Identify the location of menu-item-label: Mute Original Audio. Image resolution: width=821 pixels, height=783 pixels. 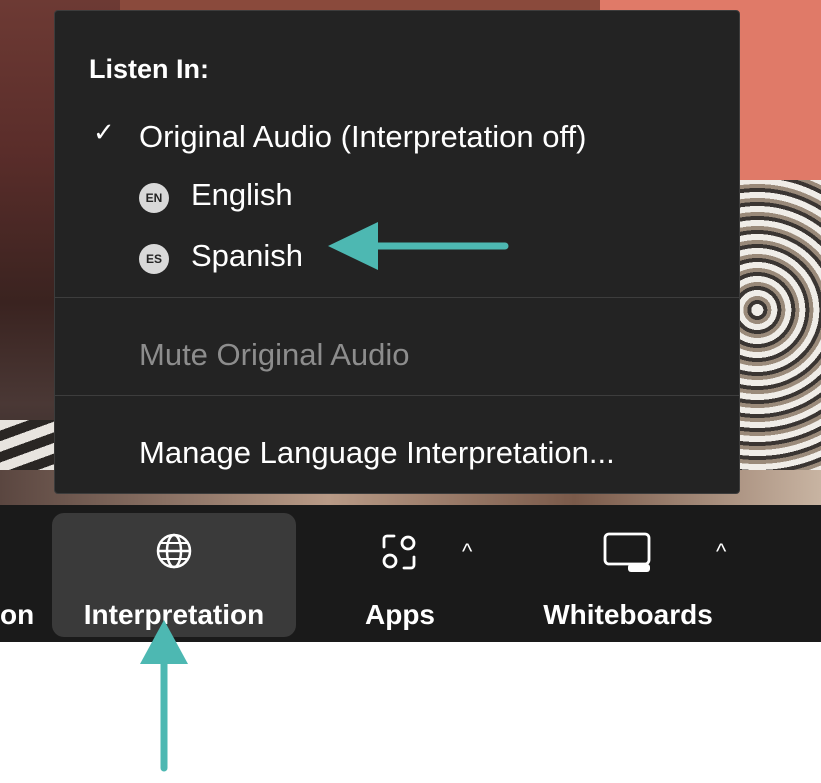
(274, 354).